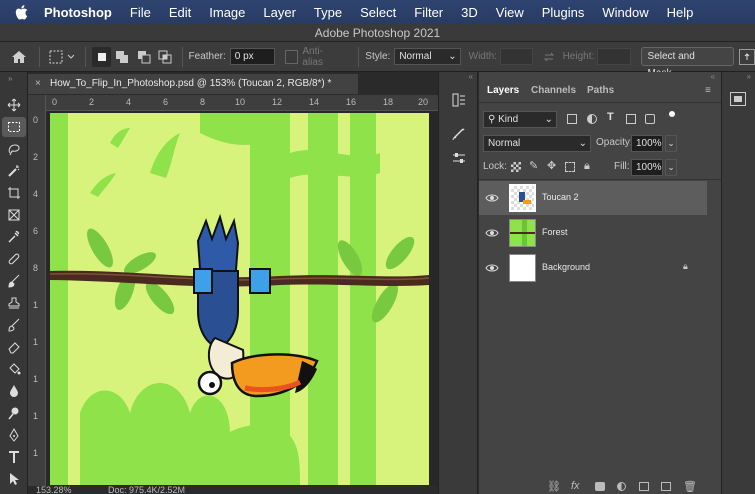  What do you see at coordinates (553, 91) in the screenshot?
I see `tab-channels: Channels` at bounding box center [553, 91].